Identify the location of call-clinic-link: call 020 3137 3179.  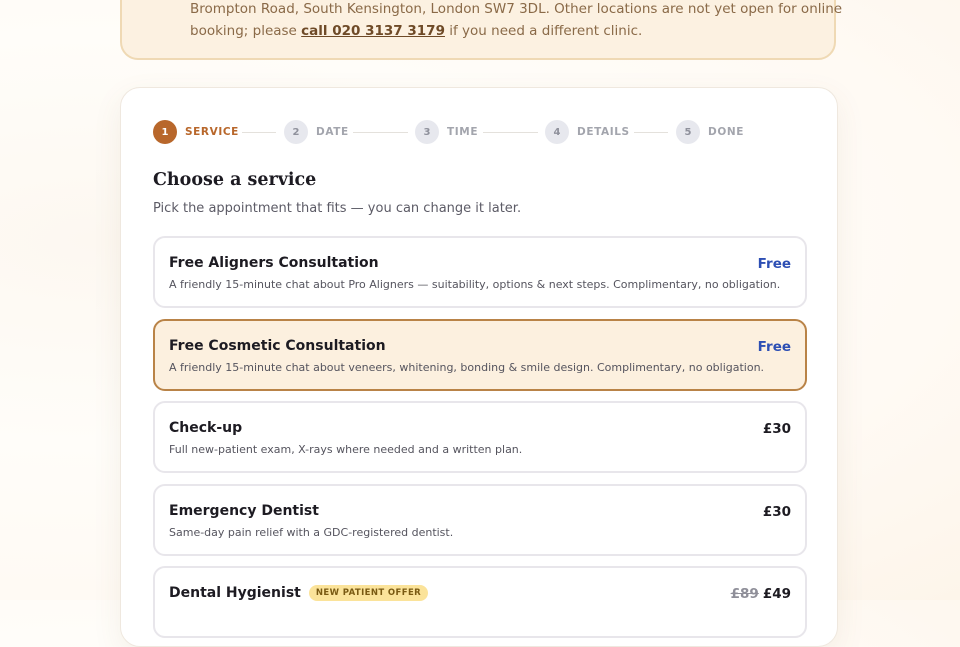
(373, 31).